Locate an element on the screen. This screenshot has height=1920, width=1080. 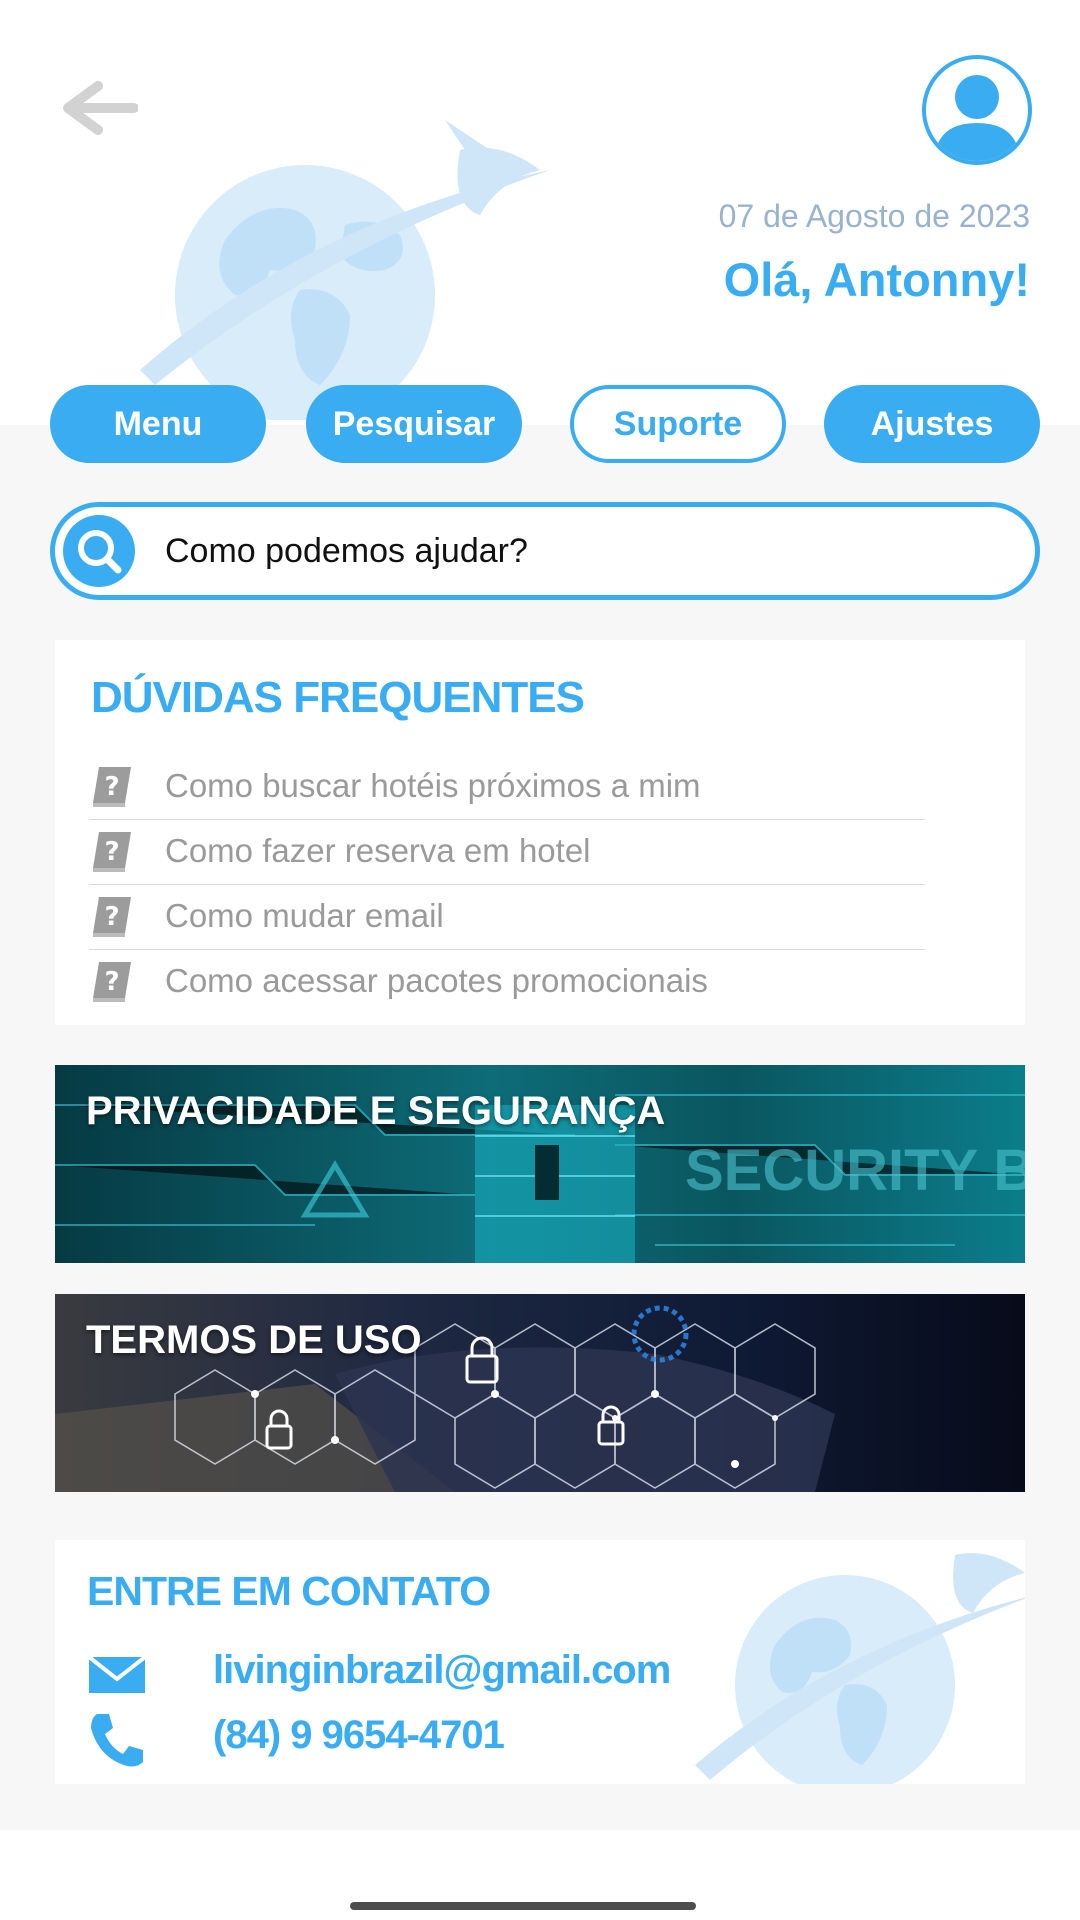
nav-search-button: Pesquisar is located at coordinates (414, 424).